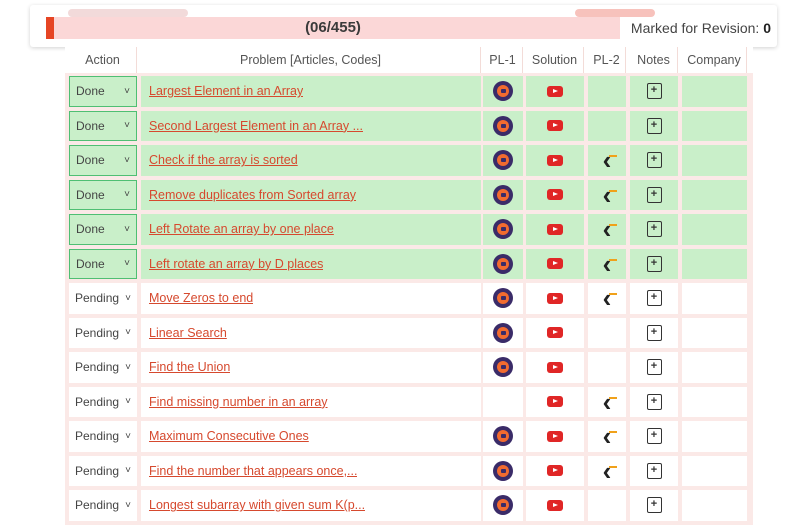 This screenshot has height=525, width=800. I want to click on problem-link: Maximum Consecutive Ones, so click(229, 436).